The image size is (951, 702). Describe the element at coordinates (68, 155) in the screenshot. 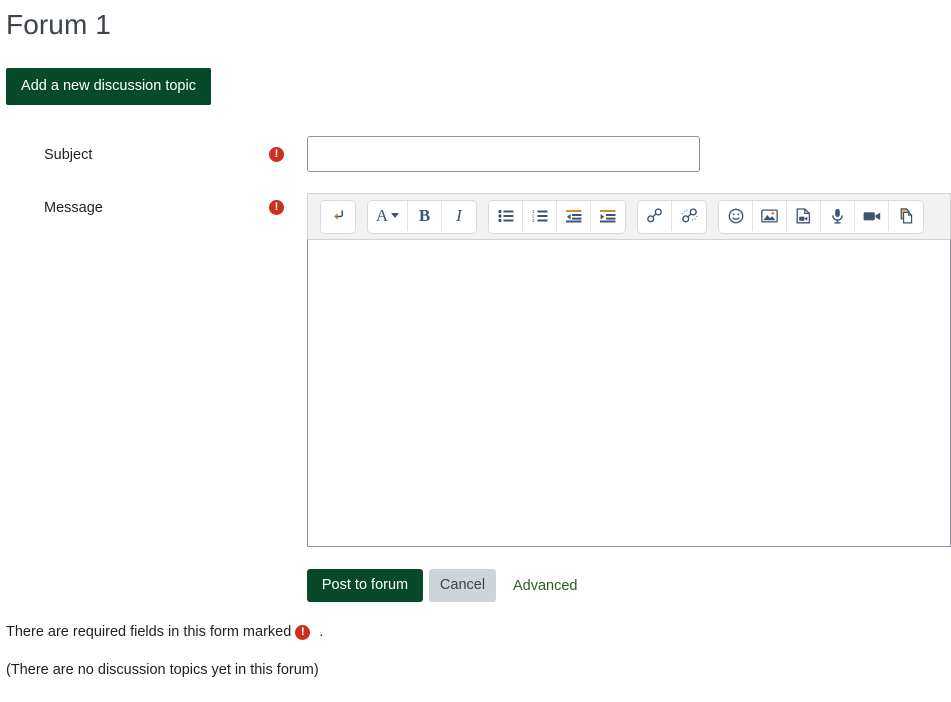

I see `subject-label: Subject` at that location.